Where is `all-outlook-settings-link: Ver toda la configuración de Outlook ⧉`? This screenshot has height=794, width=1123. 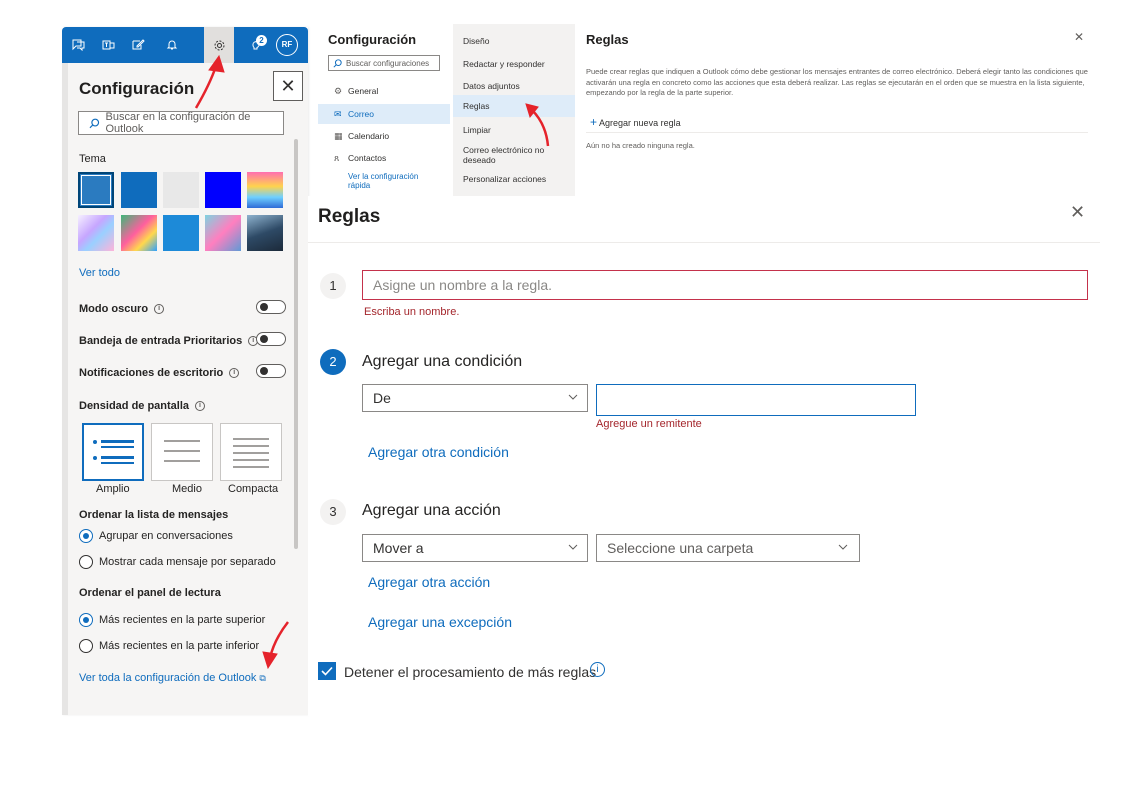
all-outlook-settings-link: Ver toda la configuración de Outlook ⧉ is located at coordinates (172, 678).